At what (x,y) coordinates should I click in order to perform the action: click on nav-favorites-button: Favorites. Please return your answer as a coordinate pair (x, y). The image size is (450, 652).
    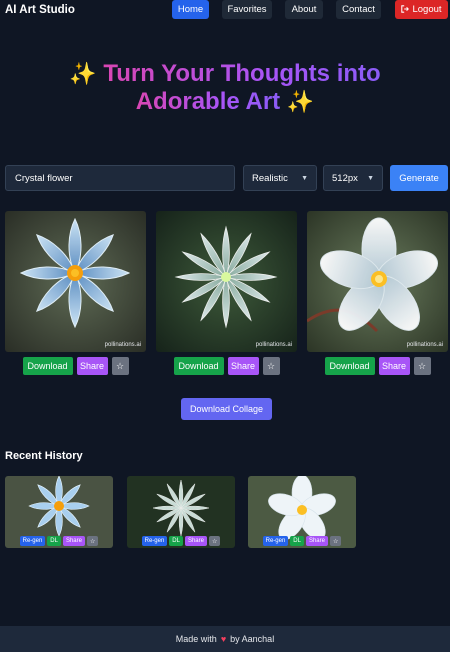
    Looking at the image, I should click on (247, 9).